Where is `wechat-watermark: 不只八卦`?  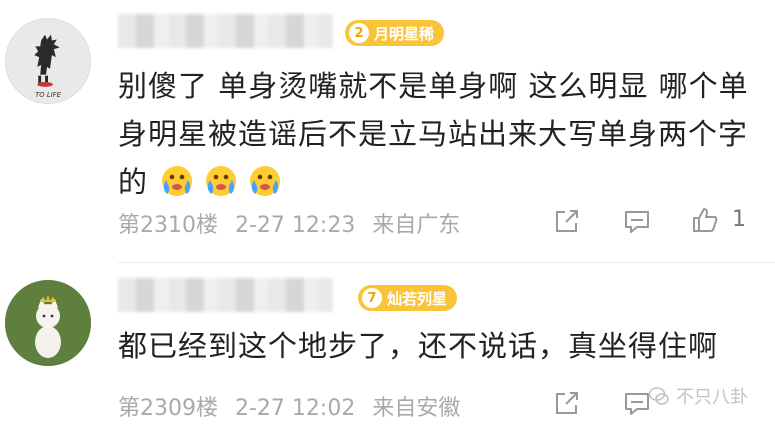 wechat-watermark: 不只八卦 is located at coordinates (698, 396).